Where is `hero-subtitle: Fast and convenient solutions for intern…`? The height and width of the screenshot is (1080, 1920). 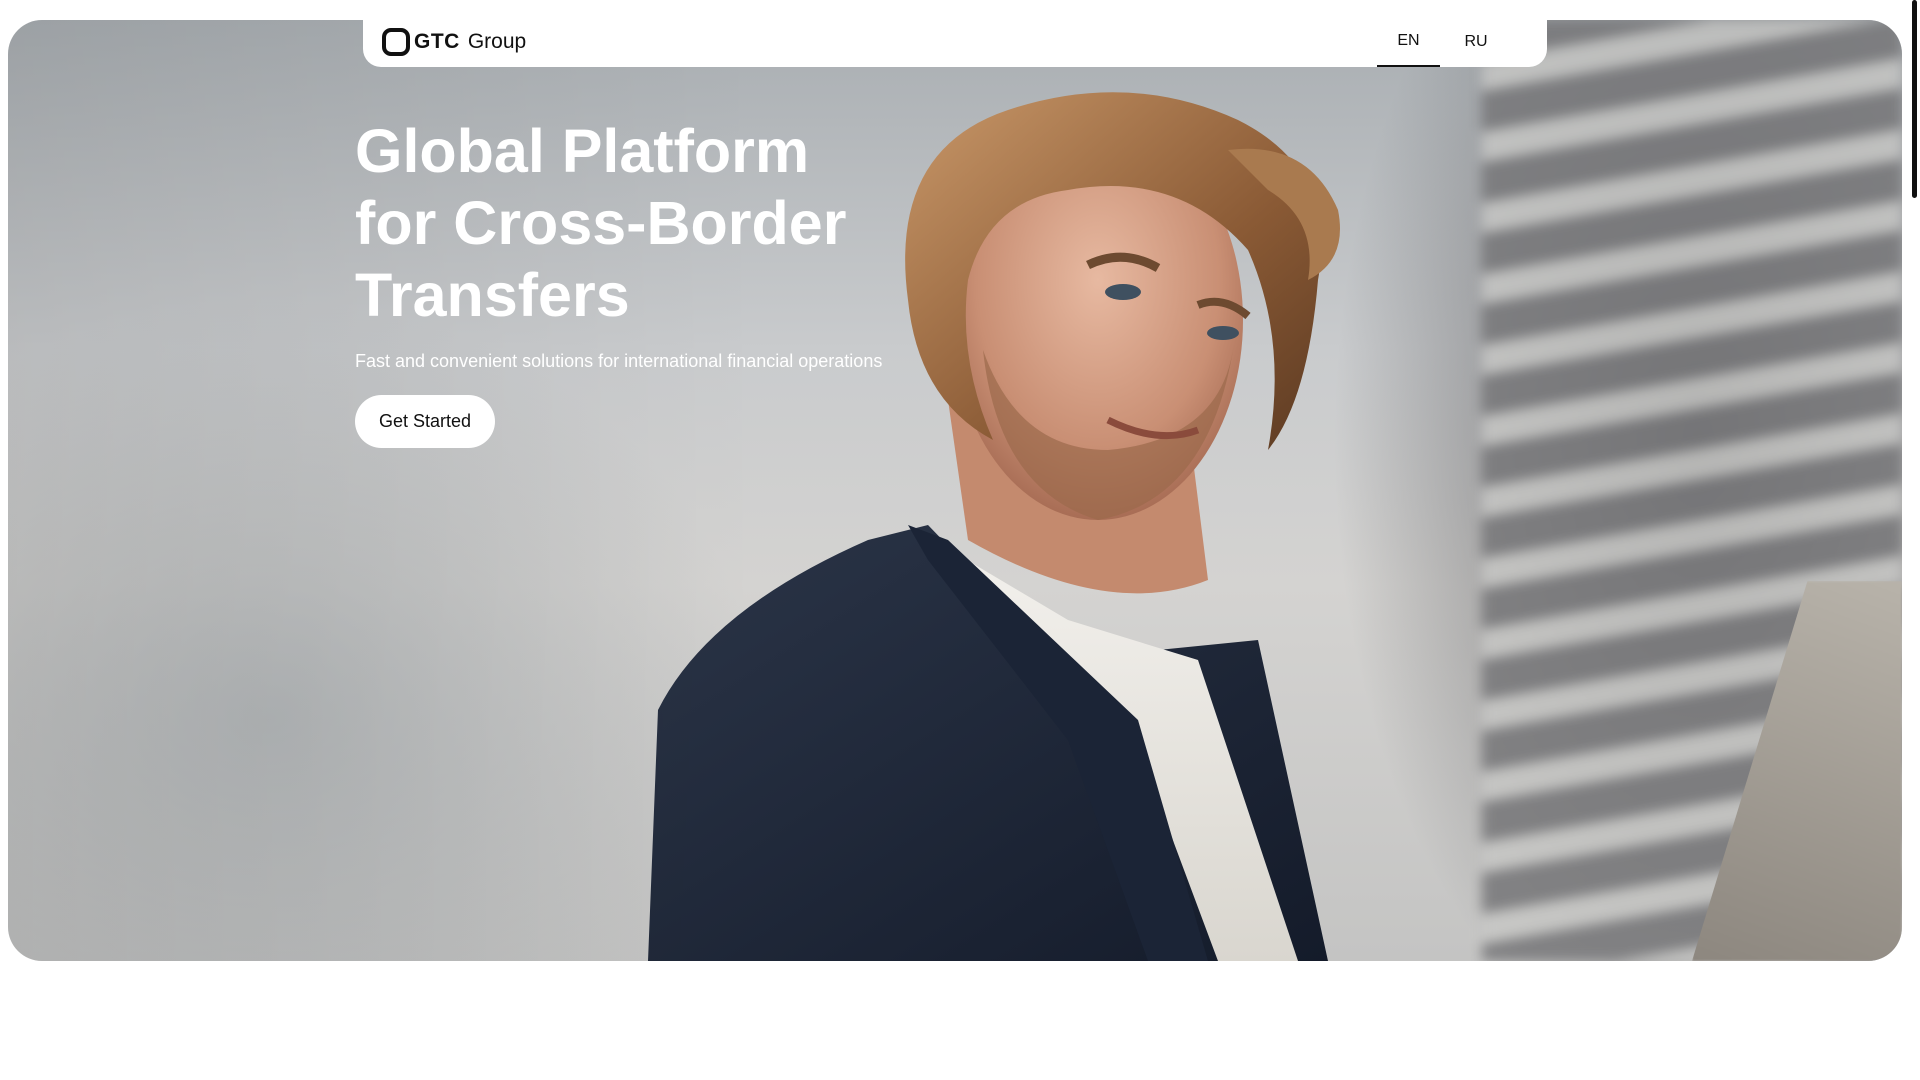
hero-subtitle: Fast and convenient solutions for intern… is located at coordinates (619, 361).